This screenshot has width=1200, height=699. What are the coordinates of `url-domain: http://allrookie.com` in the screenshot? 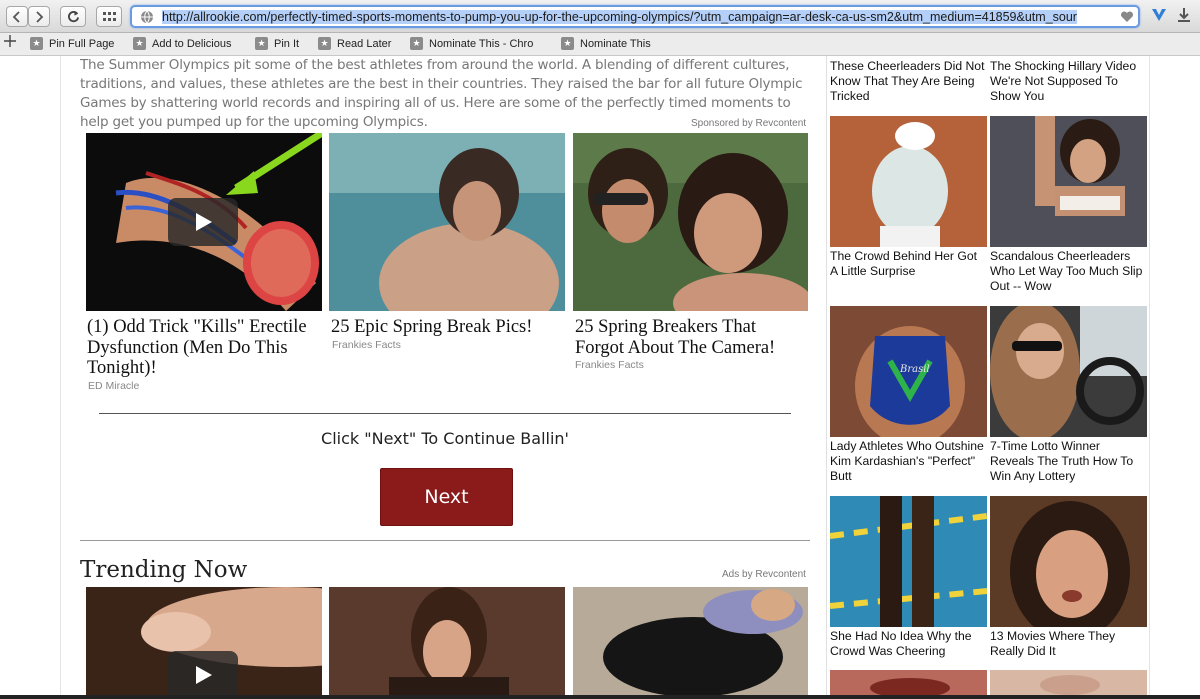 It's located at (214, 17).